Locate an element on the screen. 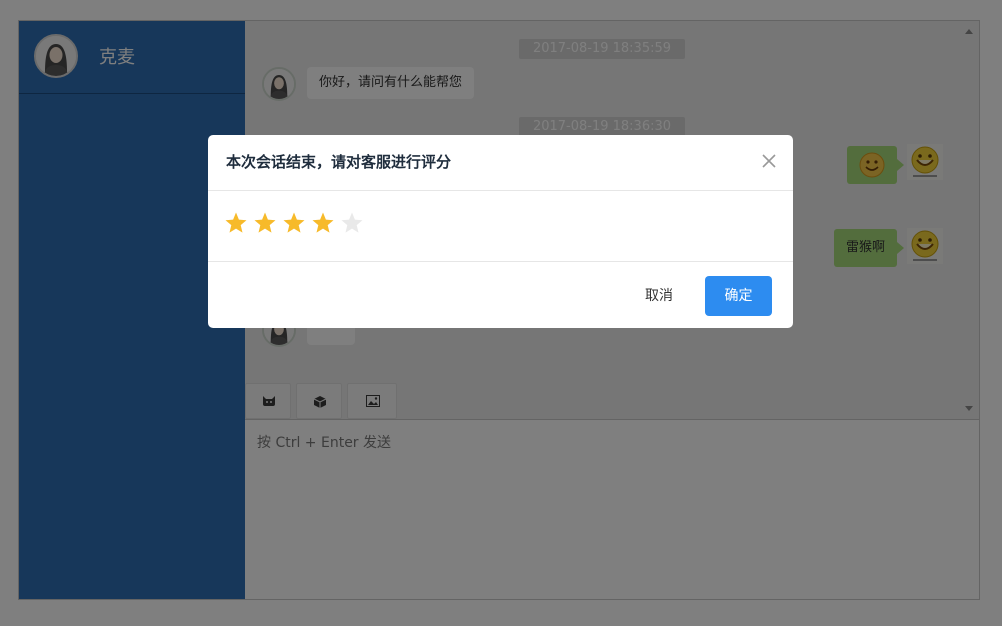 The image size is (1002, 626). close-icon is located at coordinates (769, 161).